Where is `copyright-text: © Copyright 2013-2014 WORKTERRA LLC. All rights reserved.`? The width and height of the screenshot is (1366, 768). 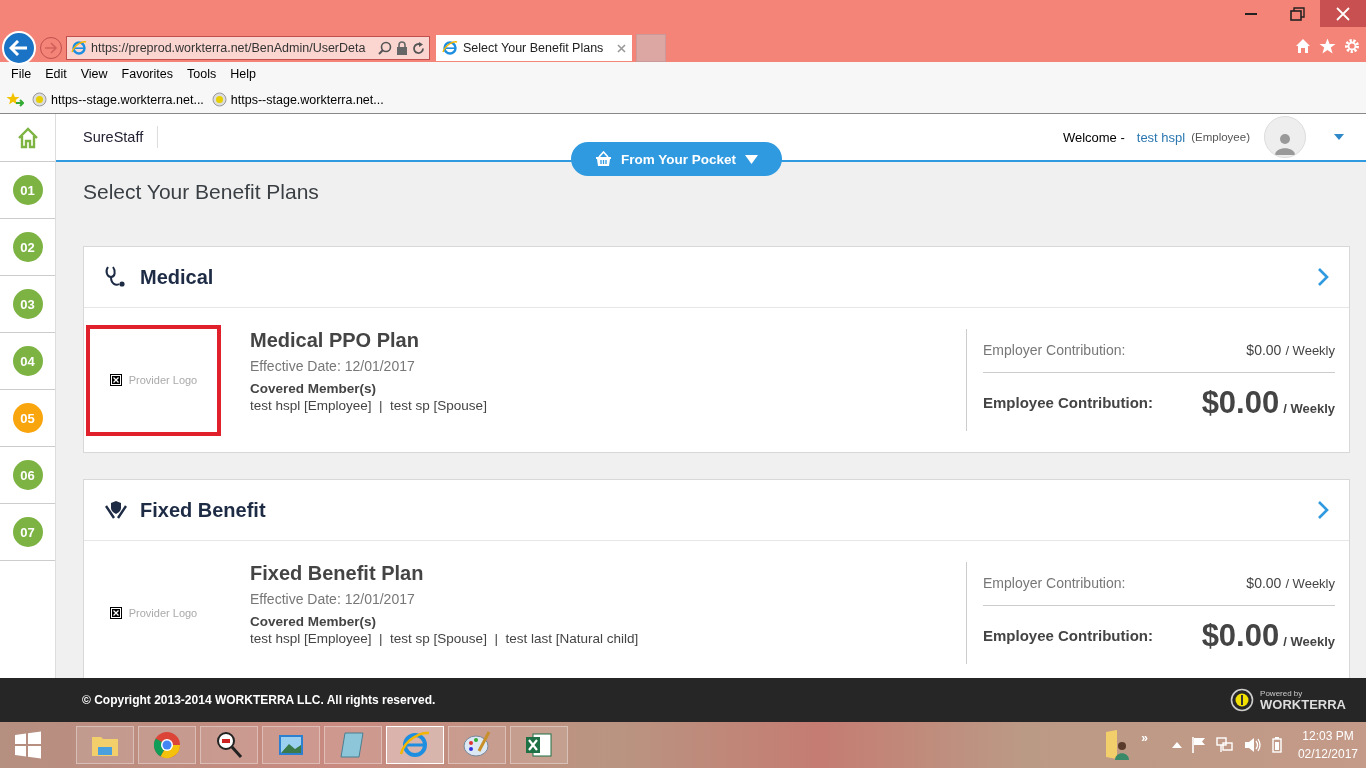
copyright-text: © Copyright 2013-2014 WORKTERRA LLC. All rights reserved. is located at coordinates (259, 700).